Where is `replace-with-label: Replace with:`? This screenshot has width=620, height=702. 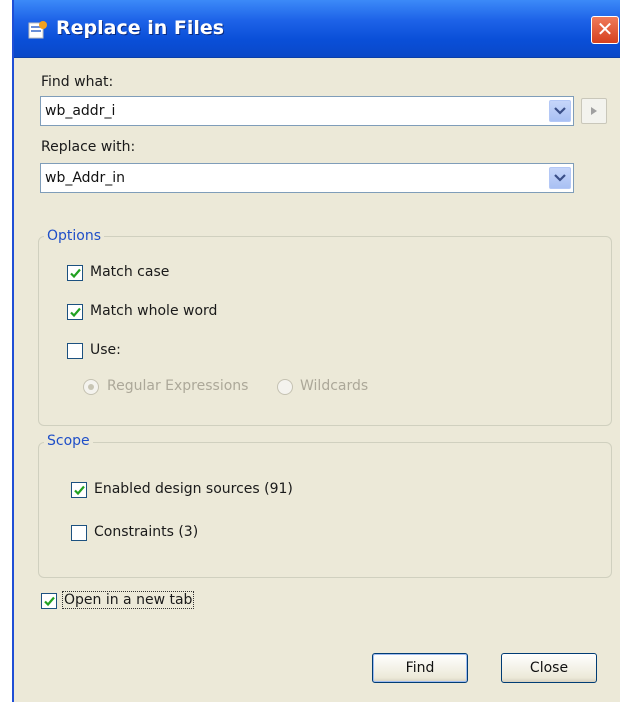
replace-with-label: Replace with: is located at coordinates (88, 147).